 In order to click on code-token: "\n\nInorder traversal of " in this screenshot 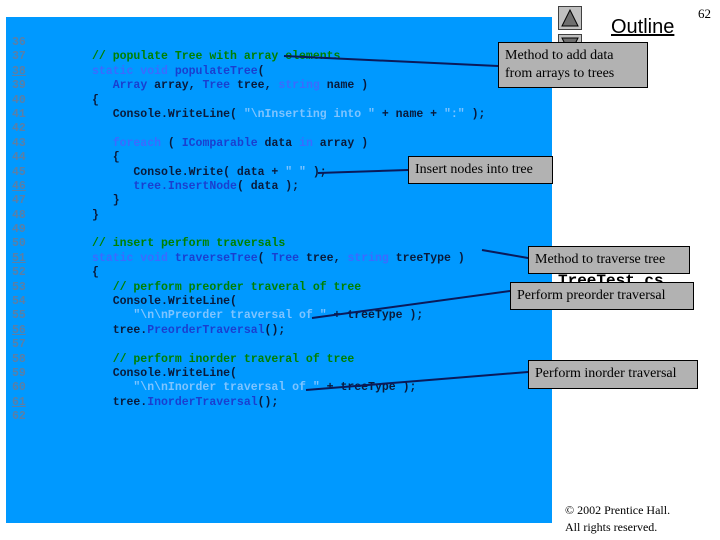, I will do `click(206, 388)`.